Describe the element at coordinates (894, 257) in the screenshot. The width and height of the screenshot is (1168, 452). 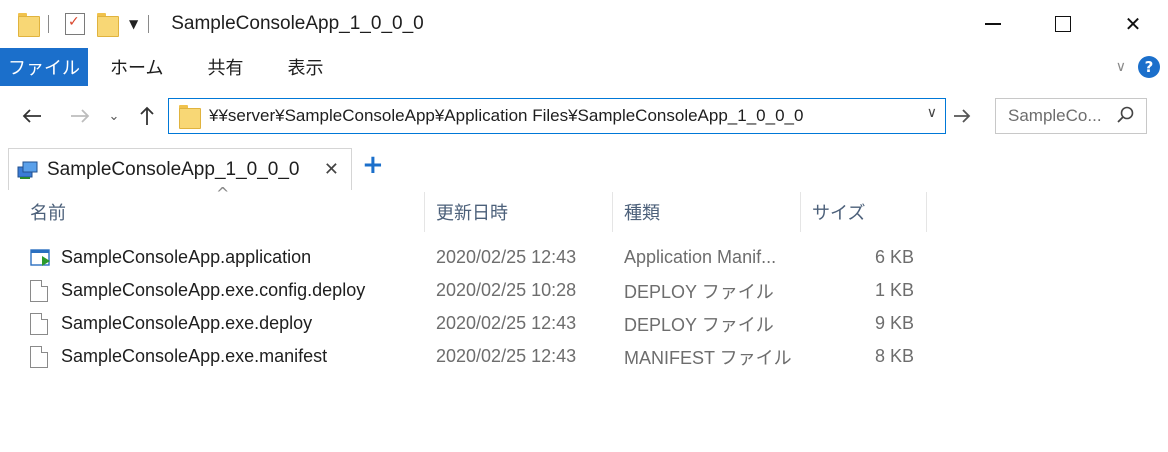
I see `file-size: 6 KB` at that location.